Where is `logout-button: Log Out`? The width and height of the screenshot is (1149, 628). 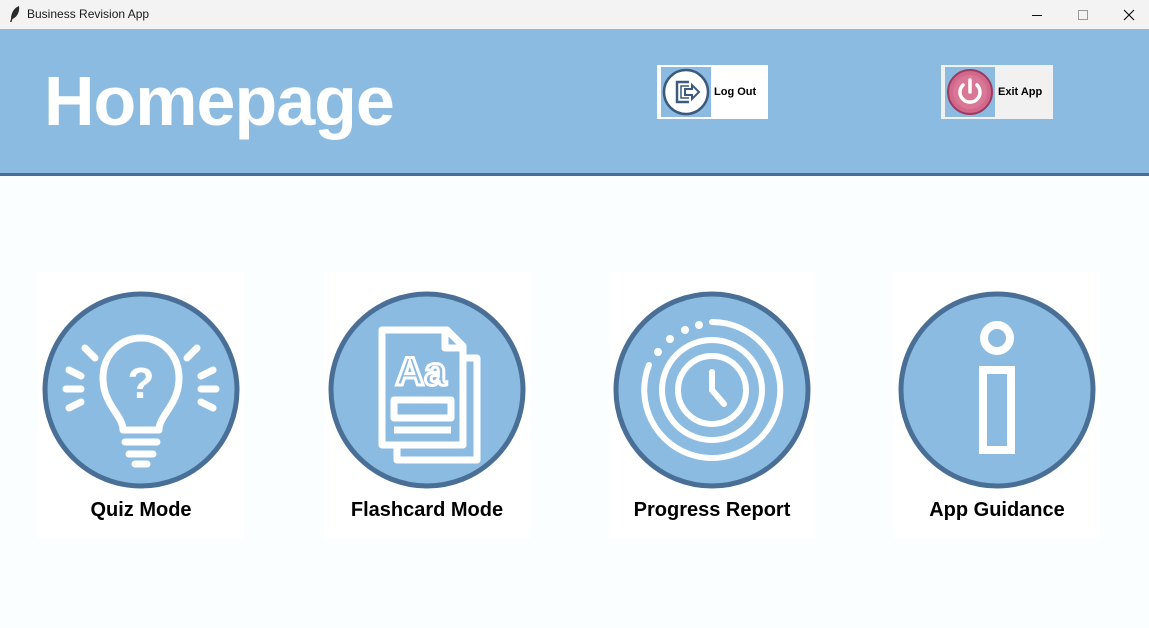
logout-button: Log Out is located at coordinates (712, 92).